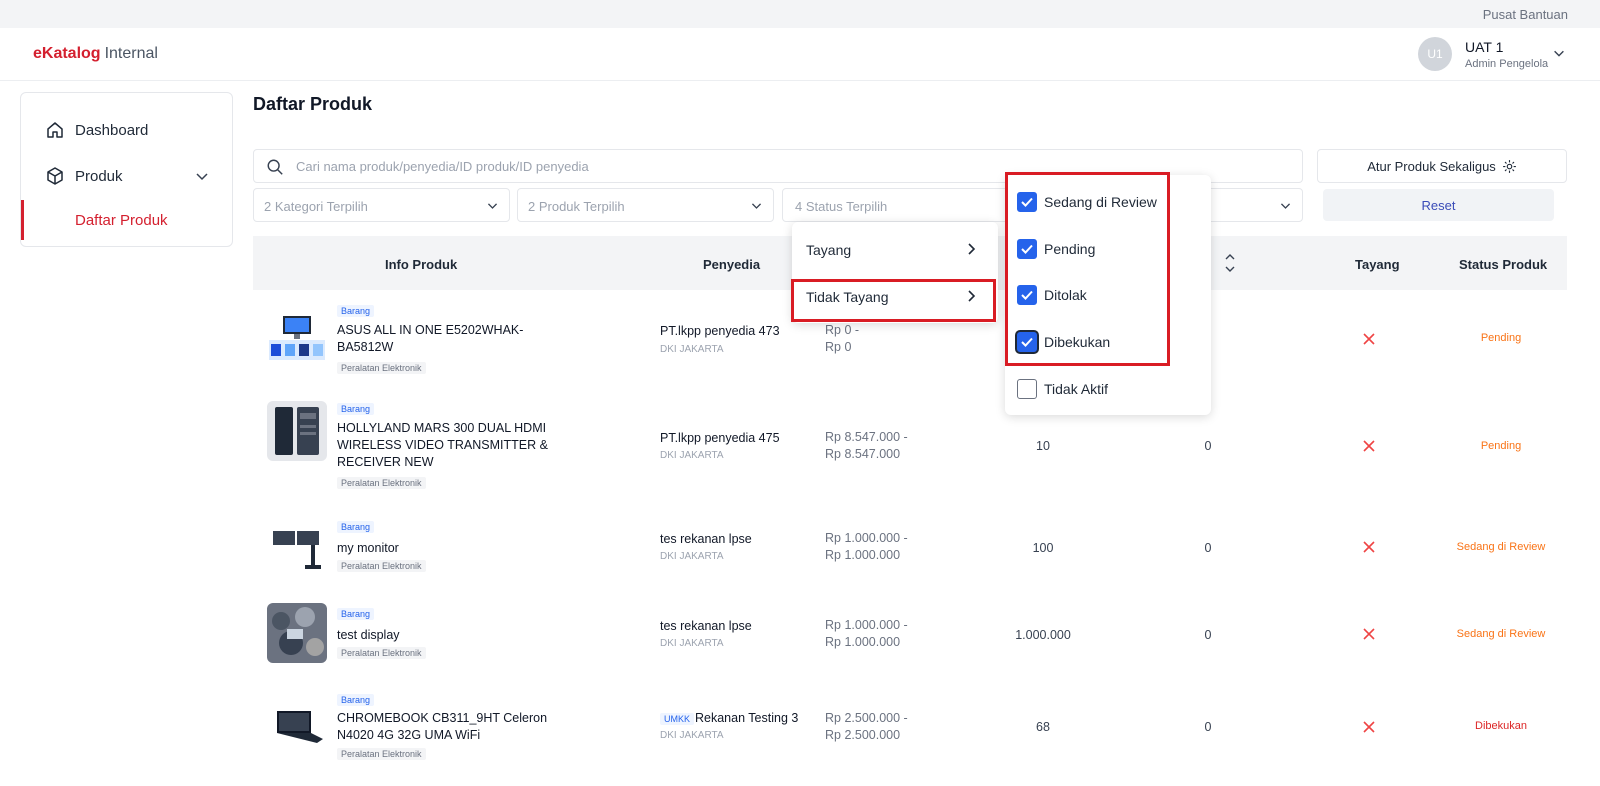 The width and height of the screenshot is (1600, 786). Describe the element at coordinates (1043, 446) in the screenshot. I see `stock-value: 10` at that location.